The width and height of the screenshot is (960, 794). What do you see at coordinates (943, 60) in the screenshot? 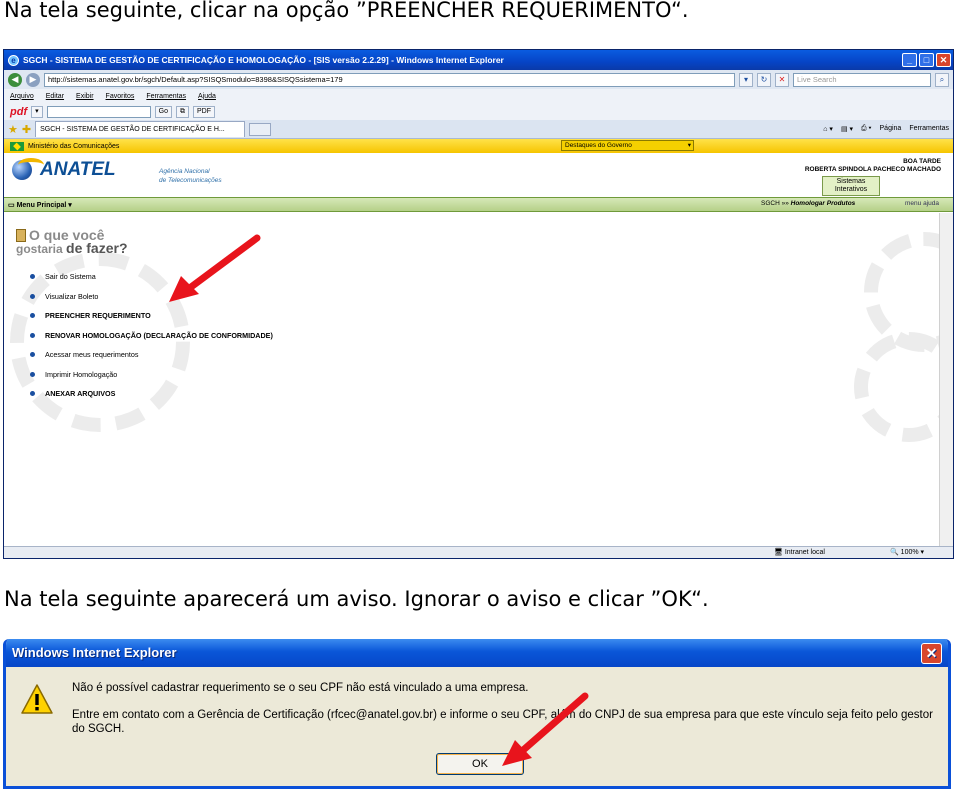
I see `close-icon: ✕` at bounding box center [943, 60].